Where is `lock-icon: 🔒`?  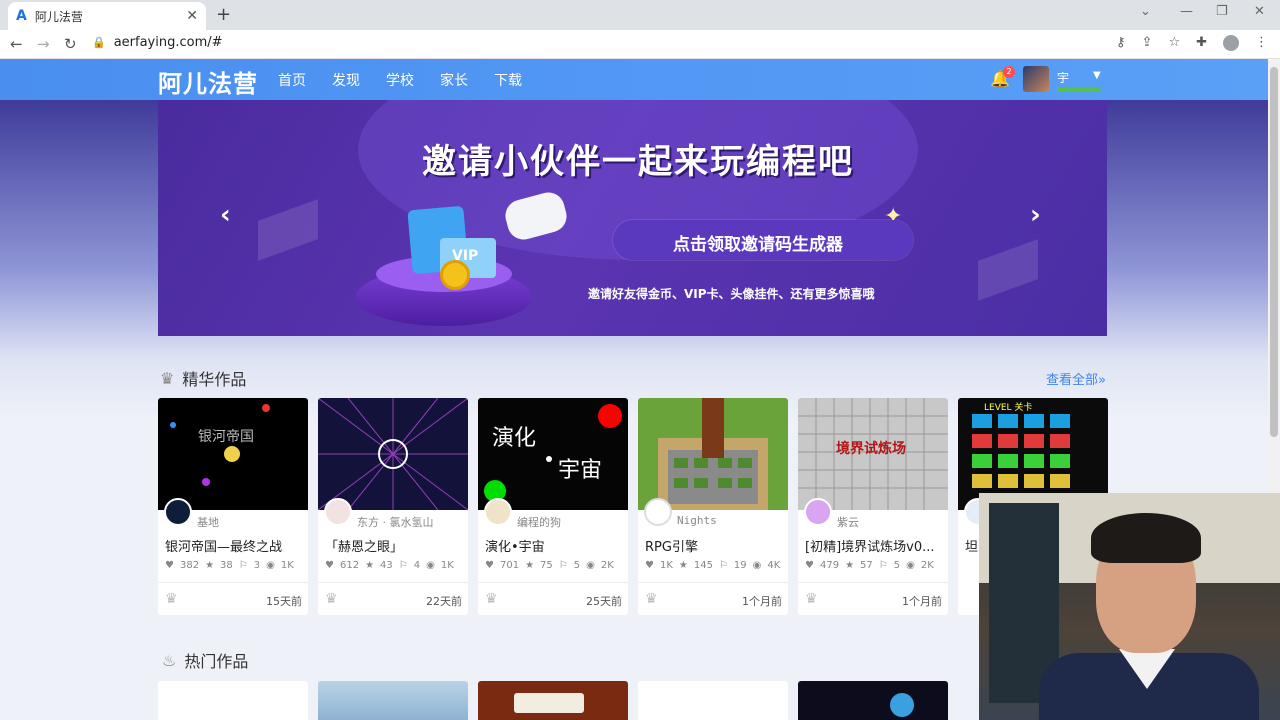 lock-icon: 🔒 is located at coordinates (99, 42).